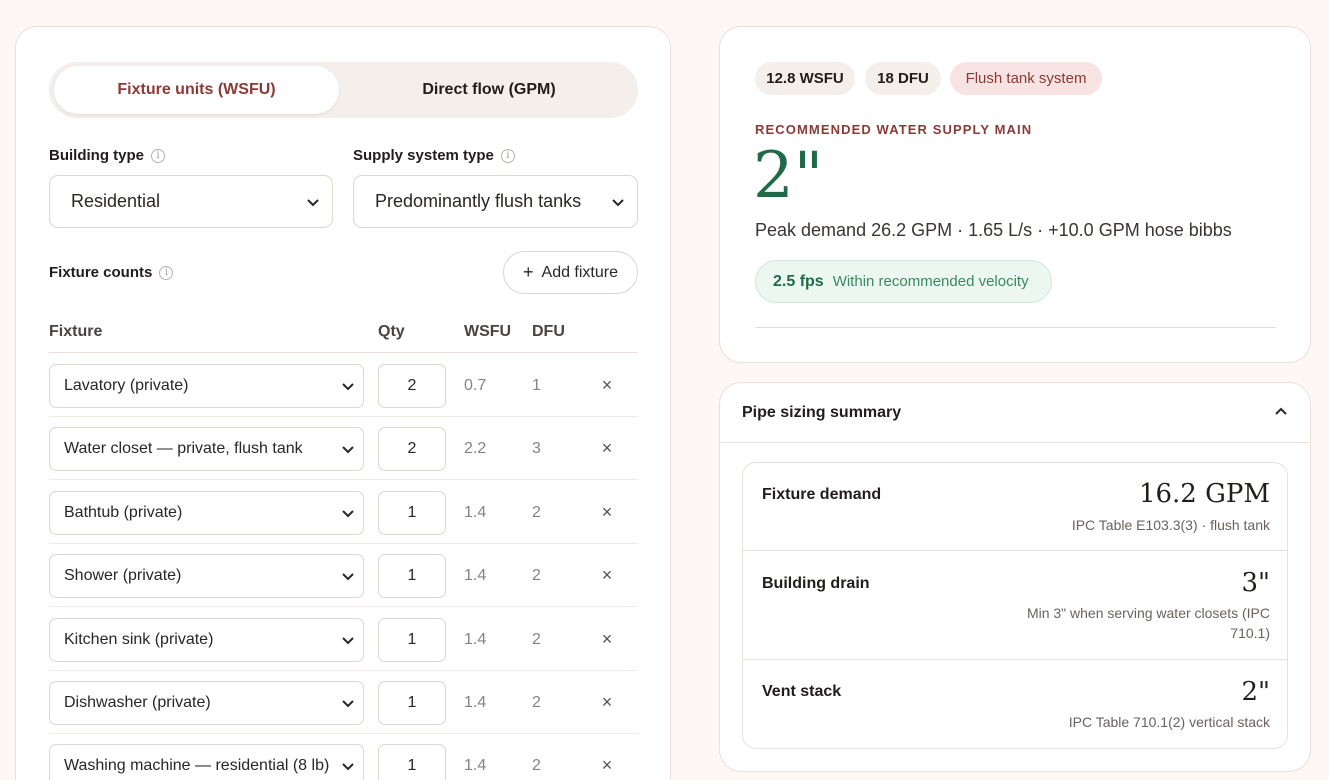  I want to click on velocity-badge: 2.5 fps Within recommended velocity, so click(903, 281).